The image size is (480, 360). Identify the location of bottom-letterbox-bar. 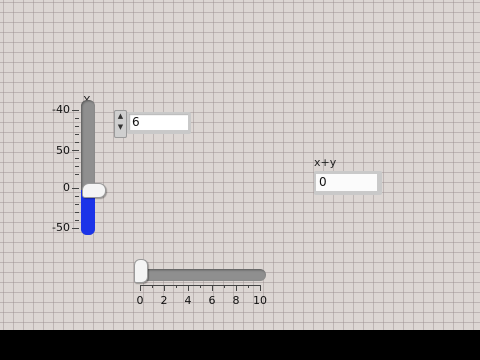
(240, 345).